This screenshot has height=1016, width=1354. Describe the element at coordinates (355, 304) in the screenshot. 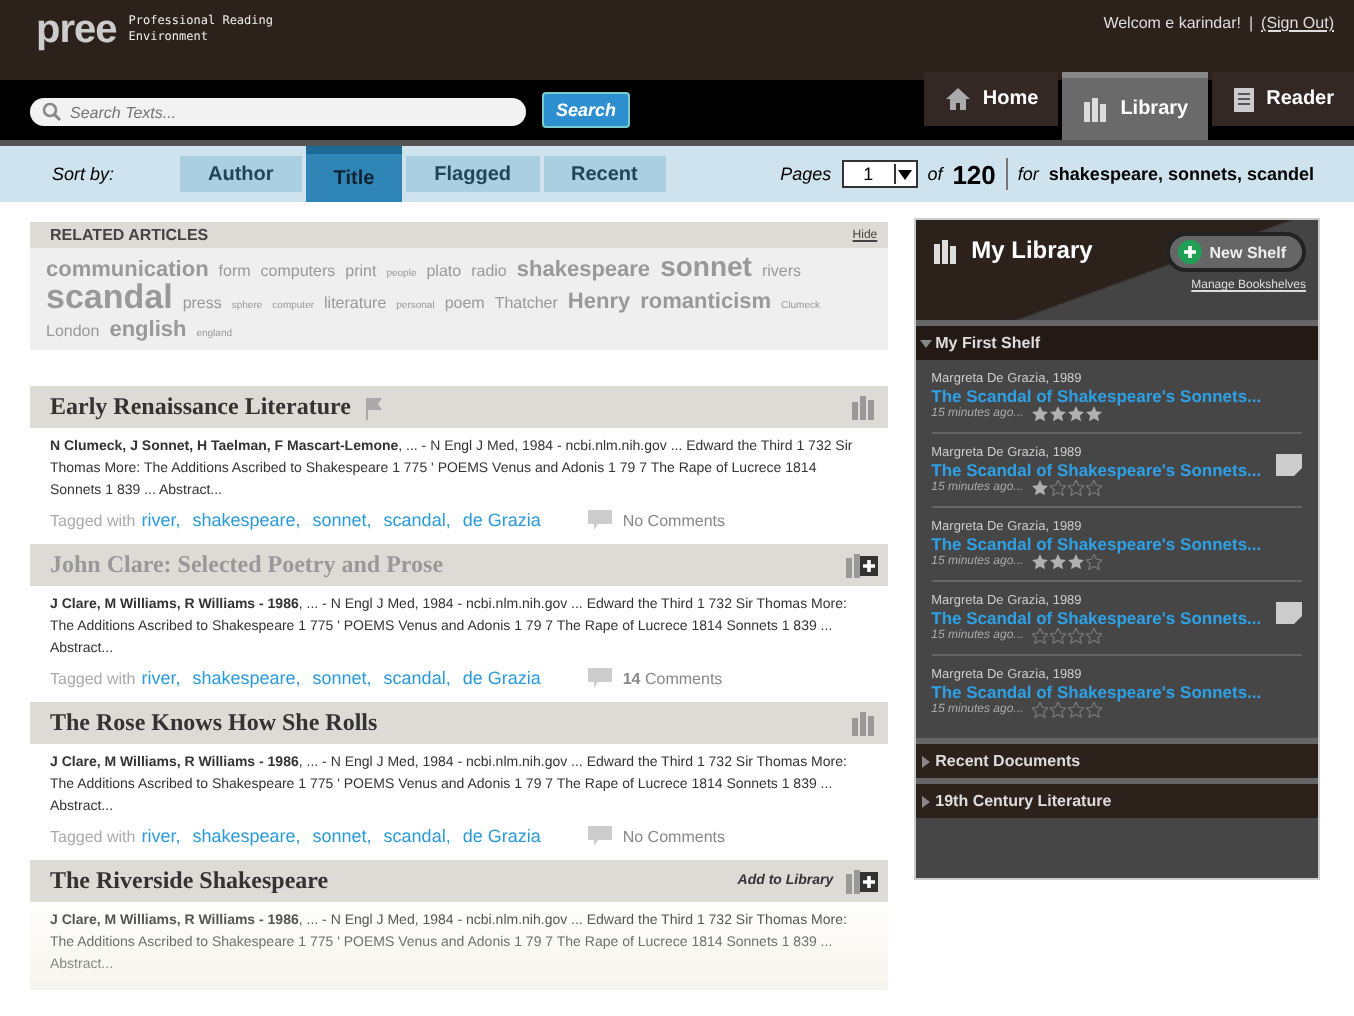

I see `tag-cloud-link: literature` at that location.